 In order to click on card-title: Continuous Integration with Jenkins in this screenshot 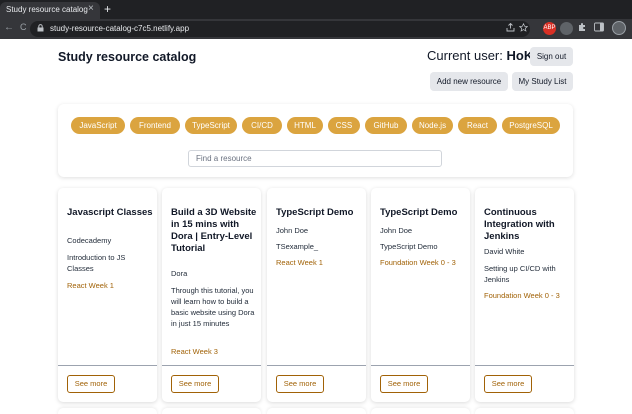, I will do `click(519, 224)`.